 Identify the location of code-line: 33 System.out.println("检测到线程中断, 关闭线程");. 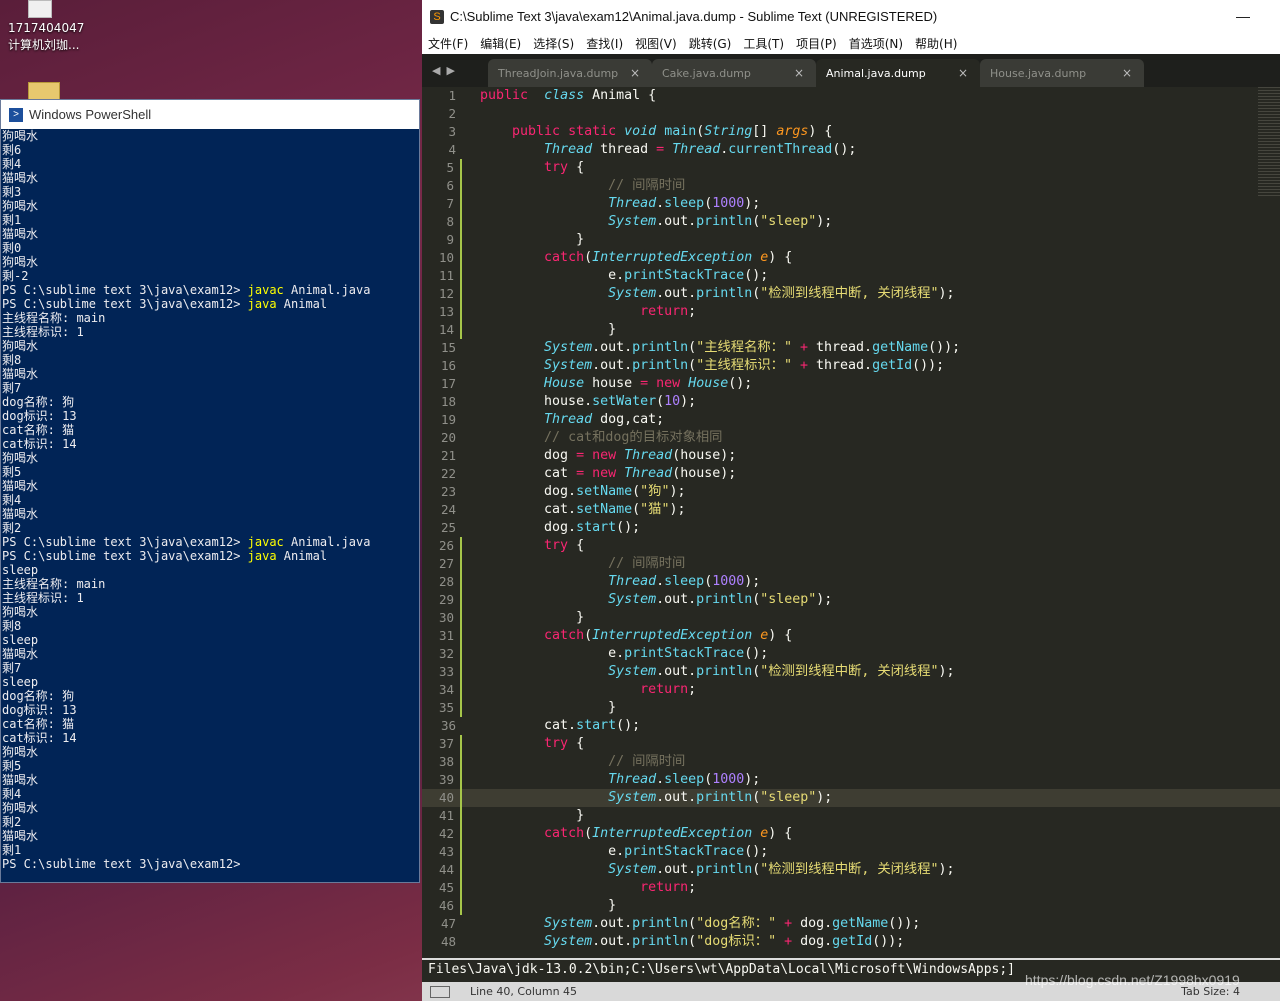
(851, 672).